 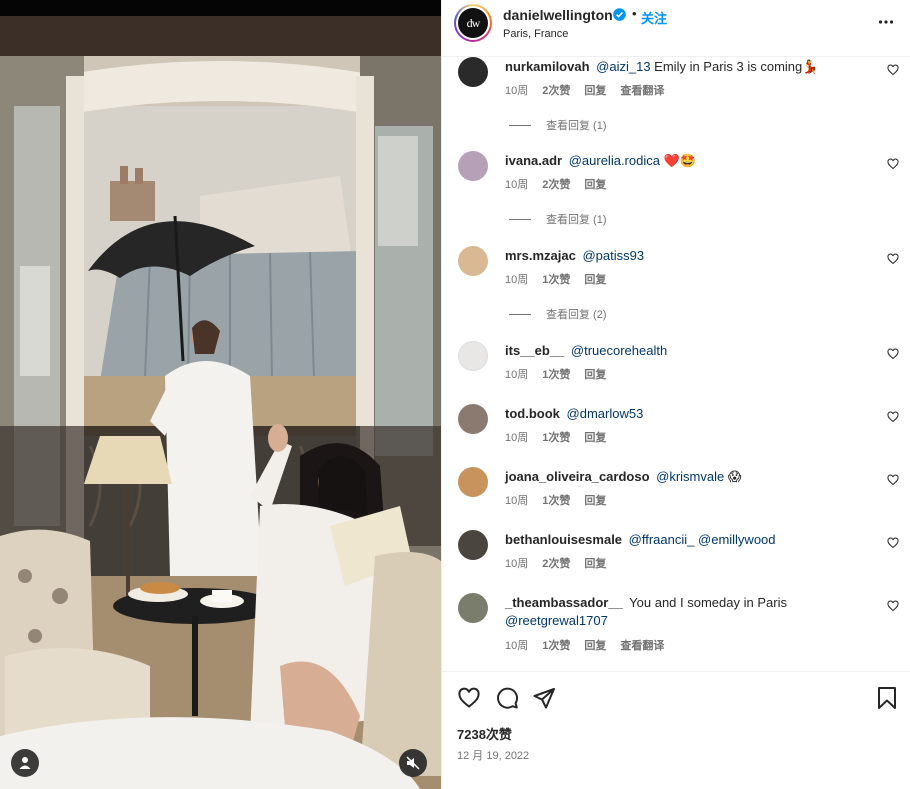 What do you see at coordinates (676, 28) in the screenshot?
I see `post-header: dw danielwellington • 关注 Paris, France` at bounding box center [676, 28].